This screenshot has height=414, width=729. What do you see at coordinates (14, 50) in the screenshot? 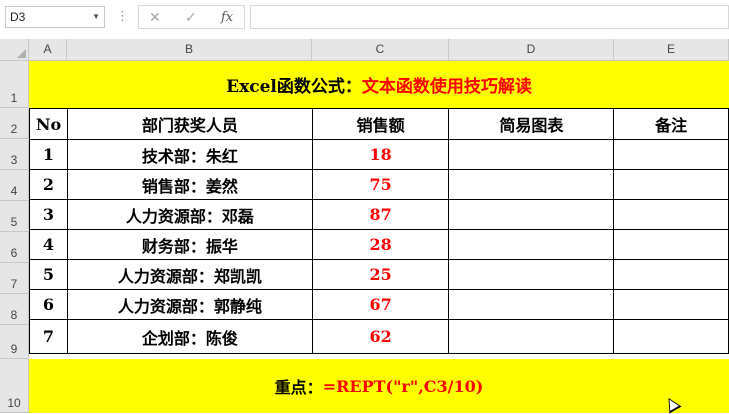
I see `select-all-button` at bounding box center [14, 50].